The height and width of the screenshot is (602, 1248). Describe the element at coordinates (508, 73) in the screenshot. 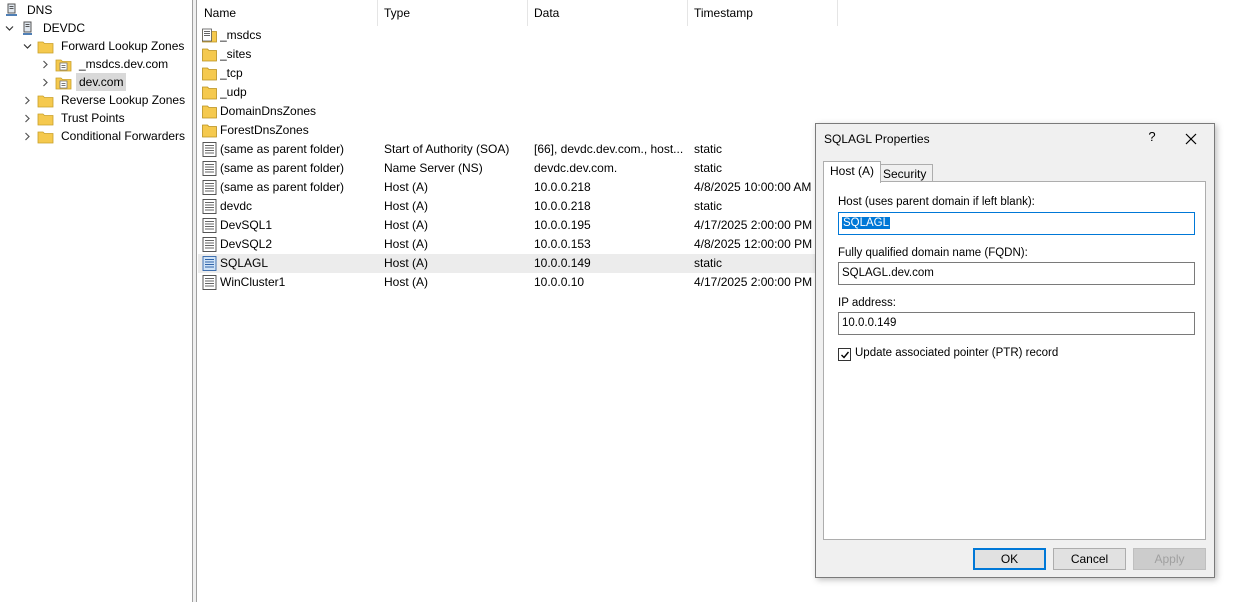

I see `table-row: _tcp` at that location.